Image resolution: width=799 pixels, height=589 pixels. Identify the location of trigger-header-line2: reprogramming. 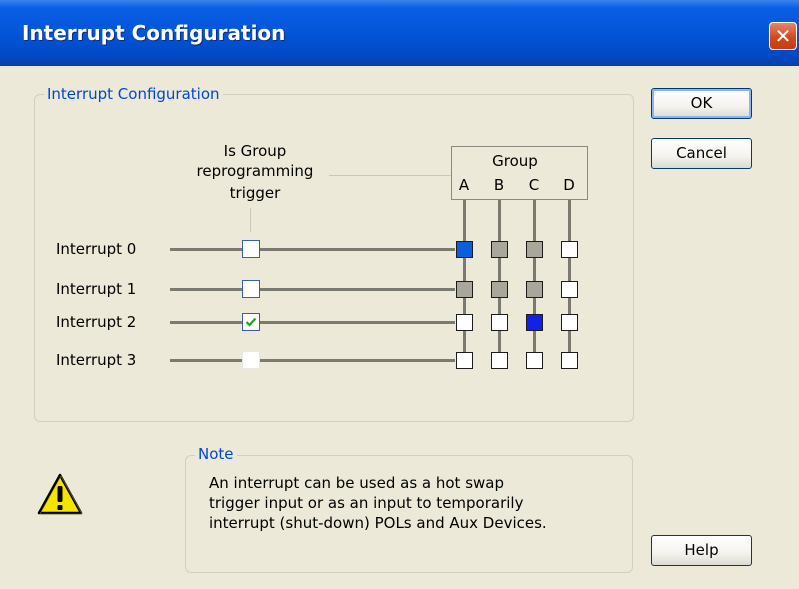
(255, 171).